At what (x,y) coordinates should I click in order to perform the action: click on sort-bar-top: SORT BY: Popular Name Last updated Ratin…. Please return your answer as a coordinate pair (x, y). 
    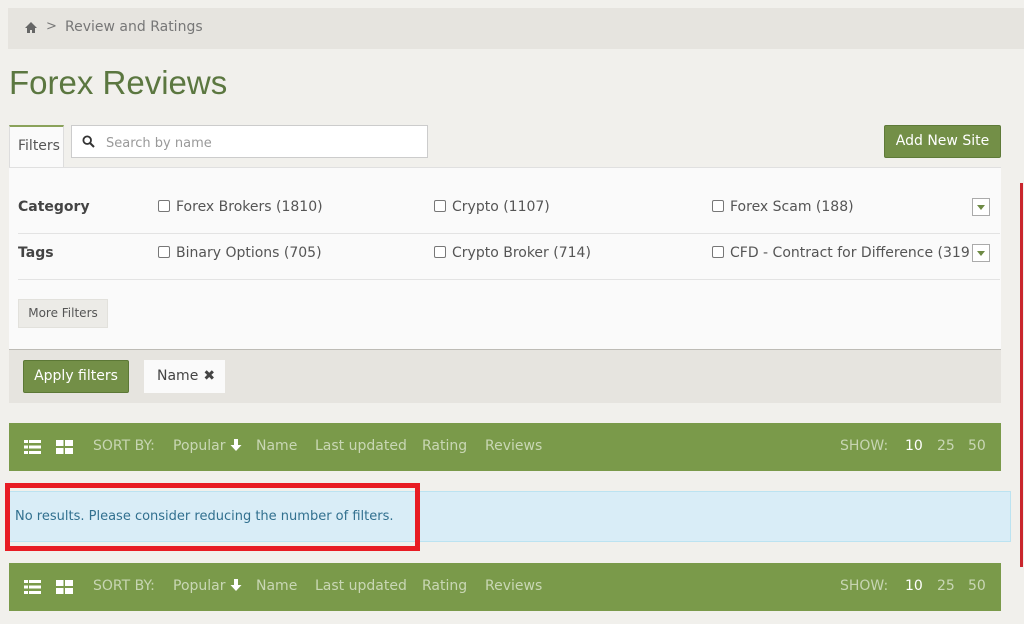
    Looking at the image, I should click on (505, 447).